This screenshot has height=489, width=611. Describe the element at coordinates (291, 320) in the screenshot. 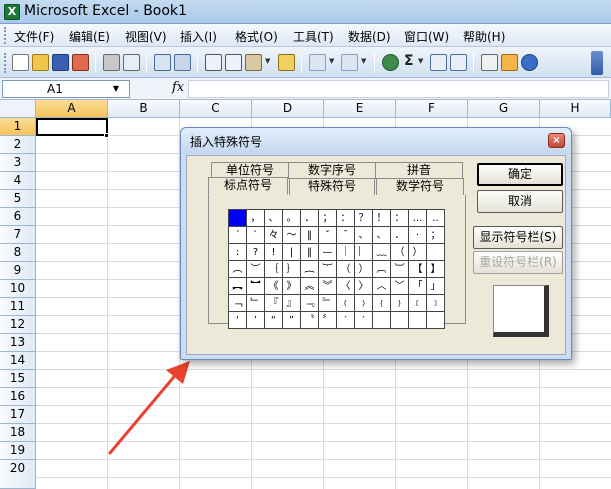

I see `symbol-cell: ”` at that location.